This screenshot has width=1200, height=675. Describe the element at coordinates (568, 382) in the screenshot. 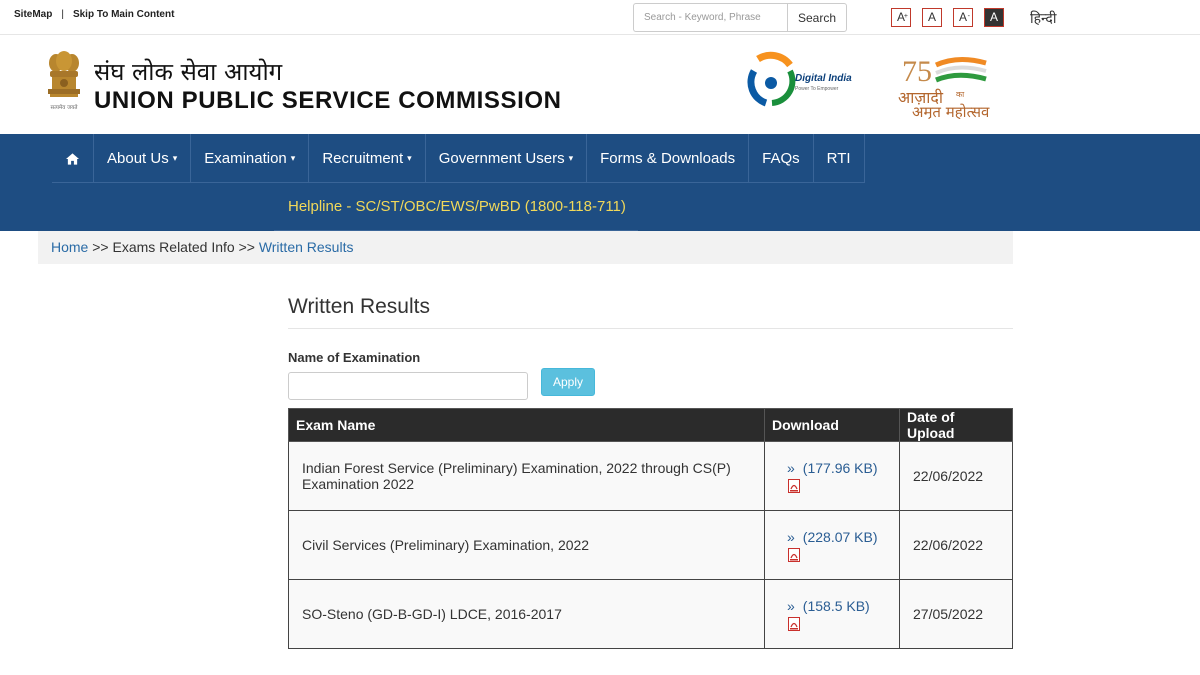

I see `apply-button: Apply` at that location.